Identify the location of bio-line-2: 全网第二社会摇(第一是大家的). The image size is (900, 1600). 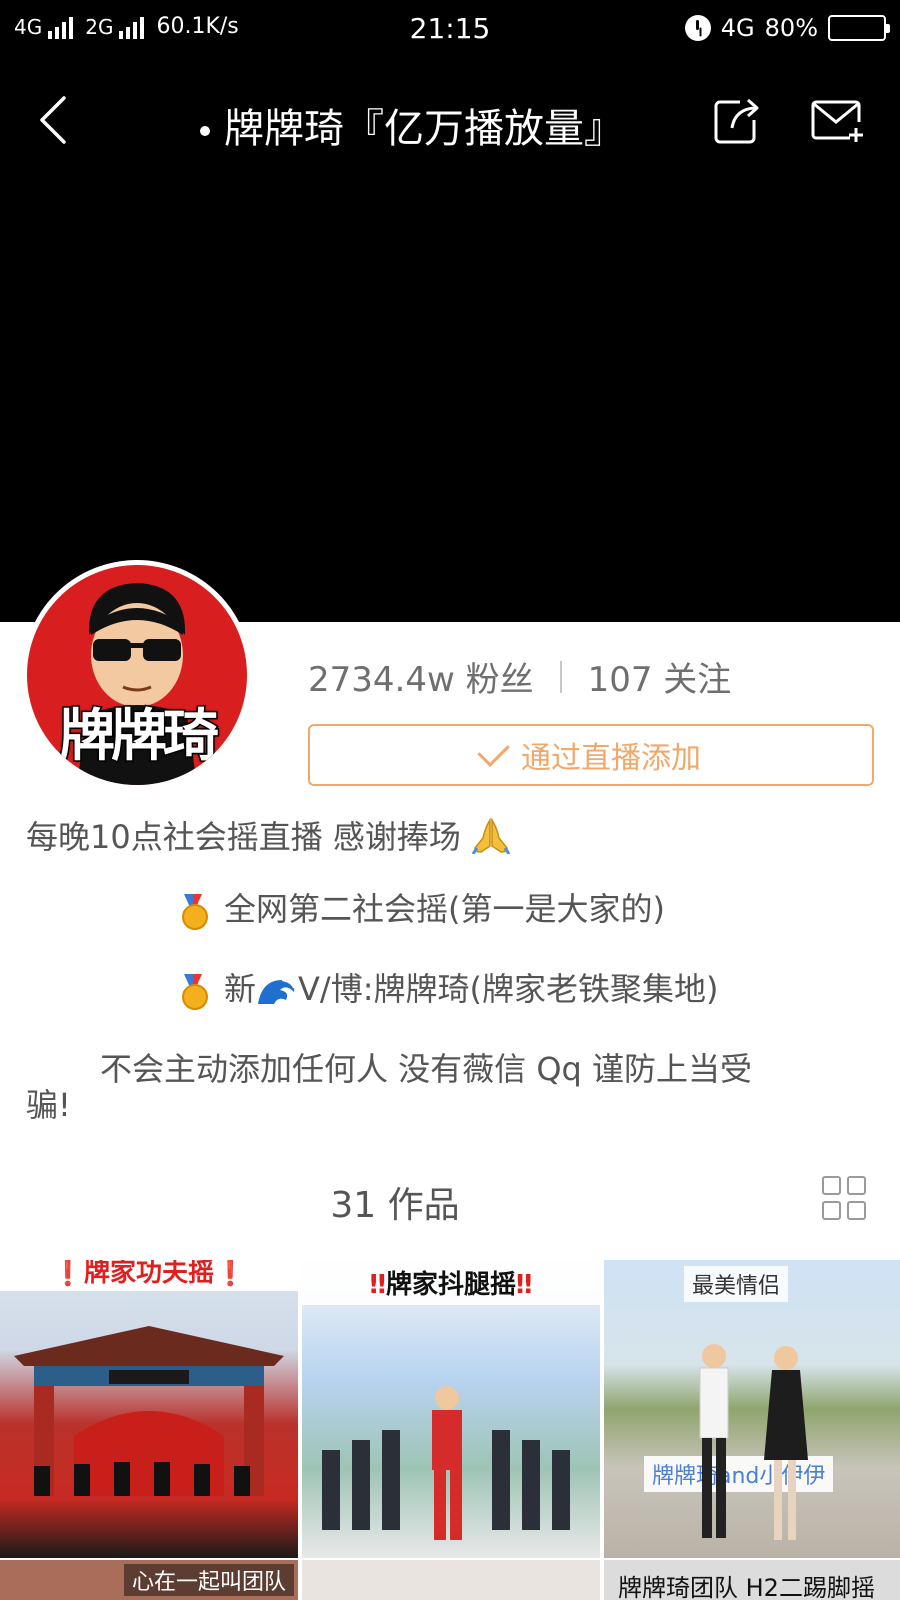
(422, 907).